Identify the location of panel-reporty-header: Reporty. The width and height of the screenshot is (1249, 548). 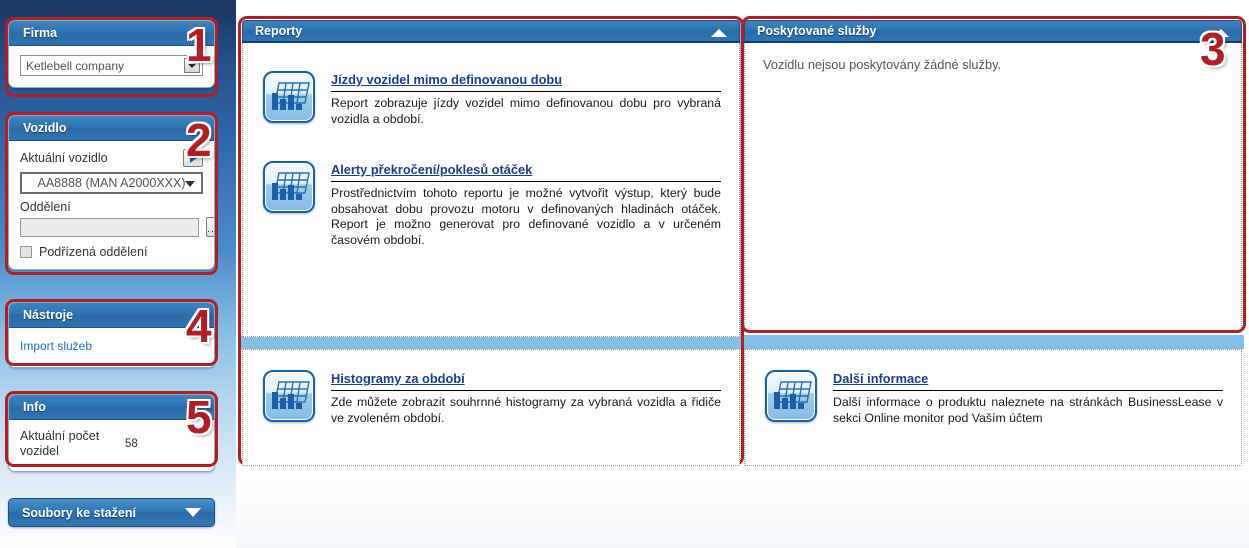
(491, 31).